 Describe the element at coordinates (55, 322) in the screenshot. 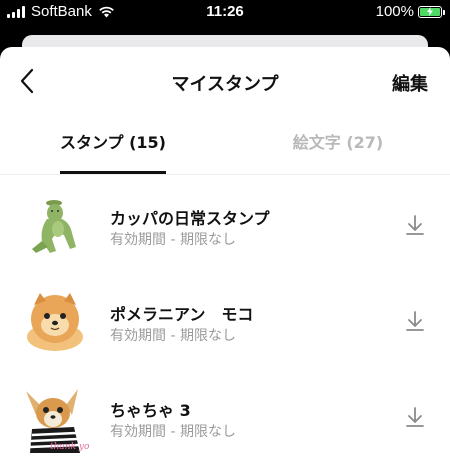

I see `pomeranian-sticker-image` at that location.